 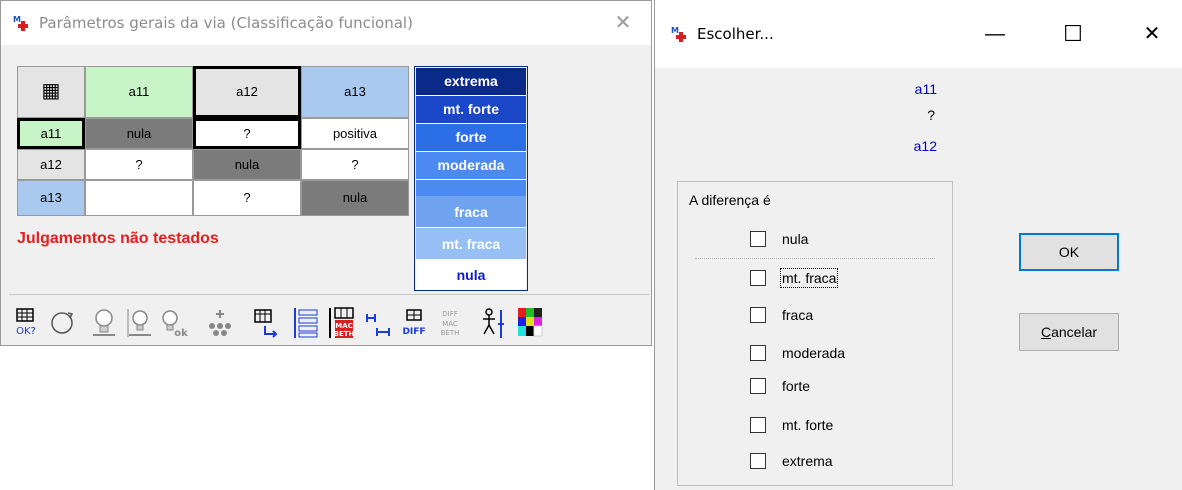 What do you see at coordinates (26, 331) in the screenshot?
I see `toolbar-ok-text: OK?` at bounding box center [26, 331].